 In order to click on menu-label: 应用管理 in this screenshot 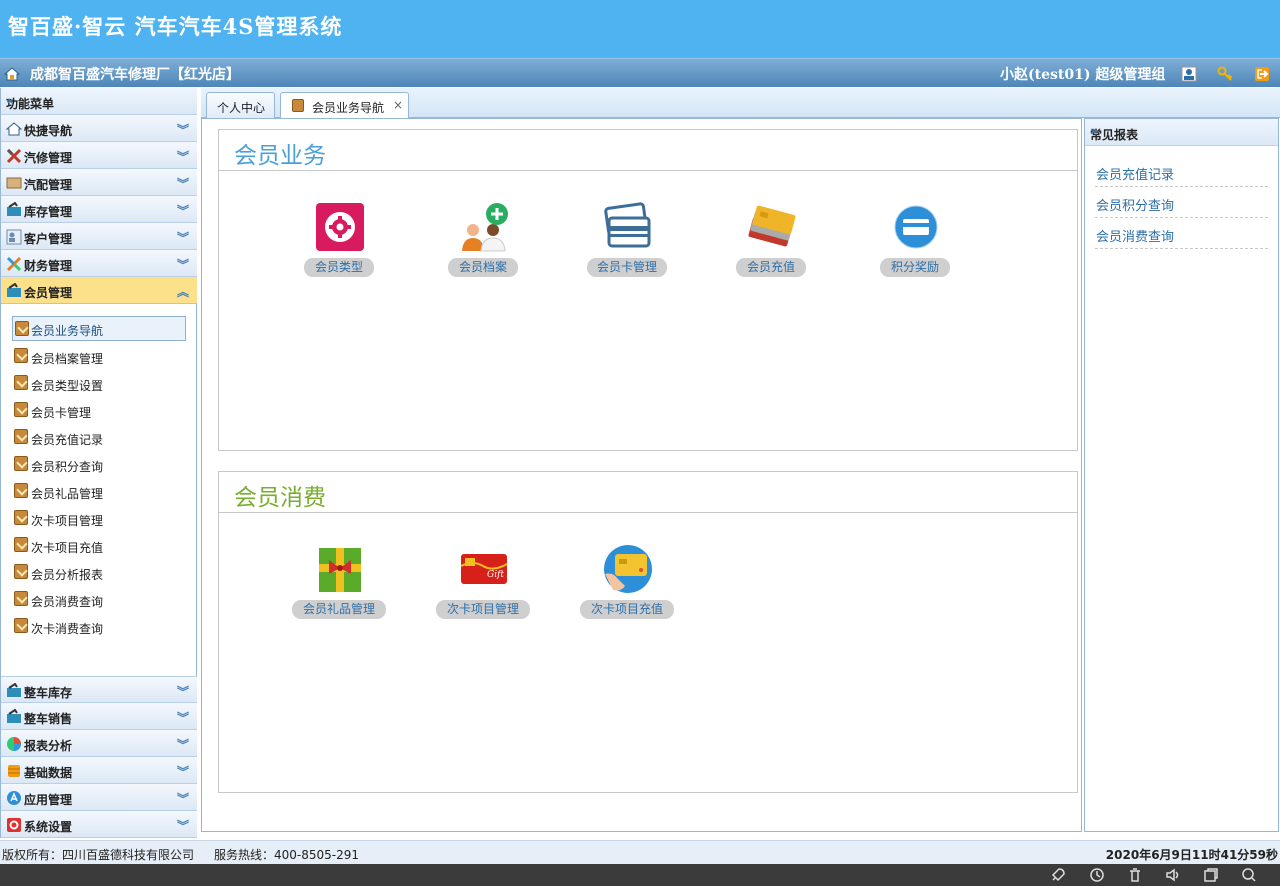, I will do `click(48, 800)`.